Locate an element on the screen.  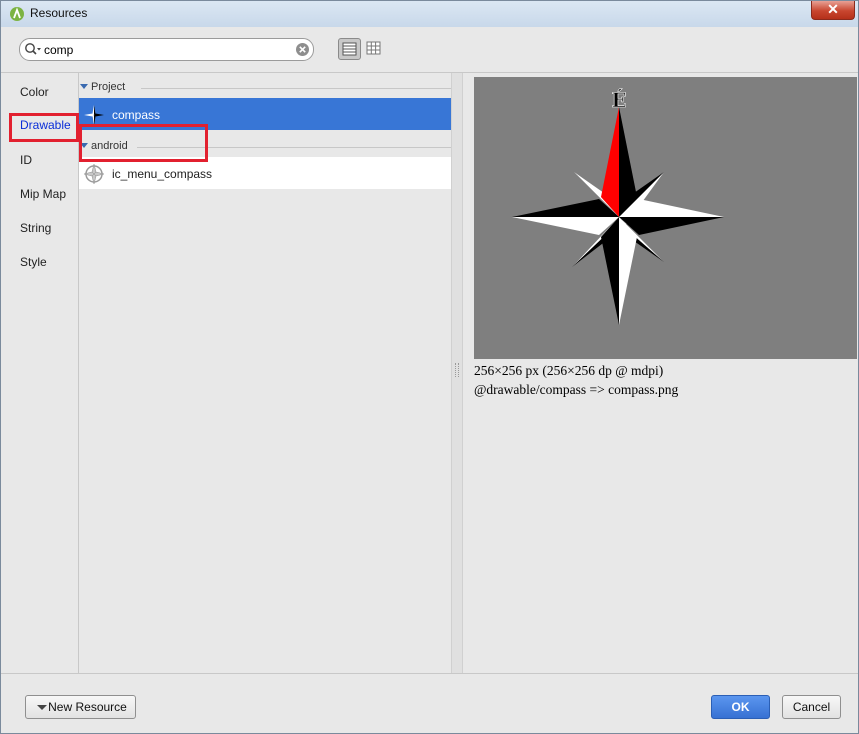
menu-compass-icon is located at coordinates (94, 174).